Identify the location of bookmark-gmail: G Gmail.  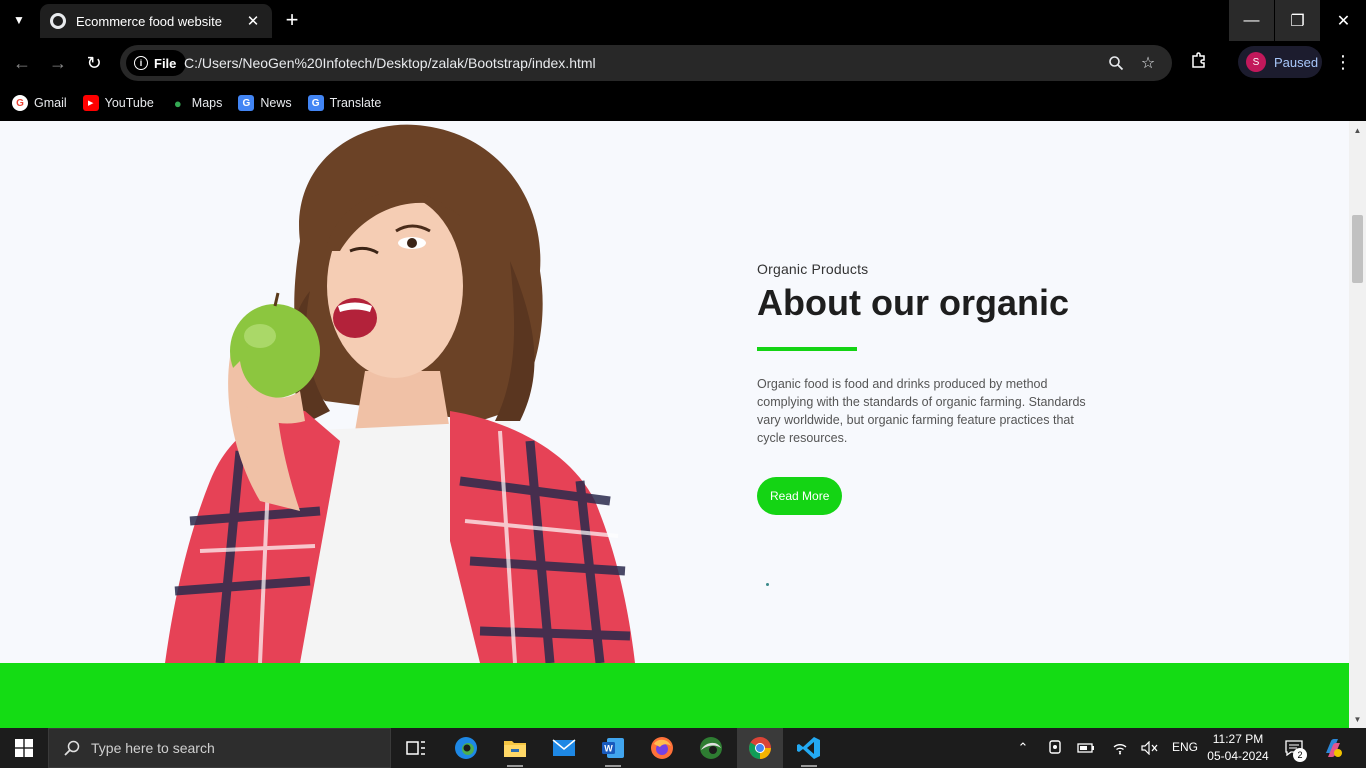
(39, 103).